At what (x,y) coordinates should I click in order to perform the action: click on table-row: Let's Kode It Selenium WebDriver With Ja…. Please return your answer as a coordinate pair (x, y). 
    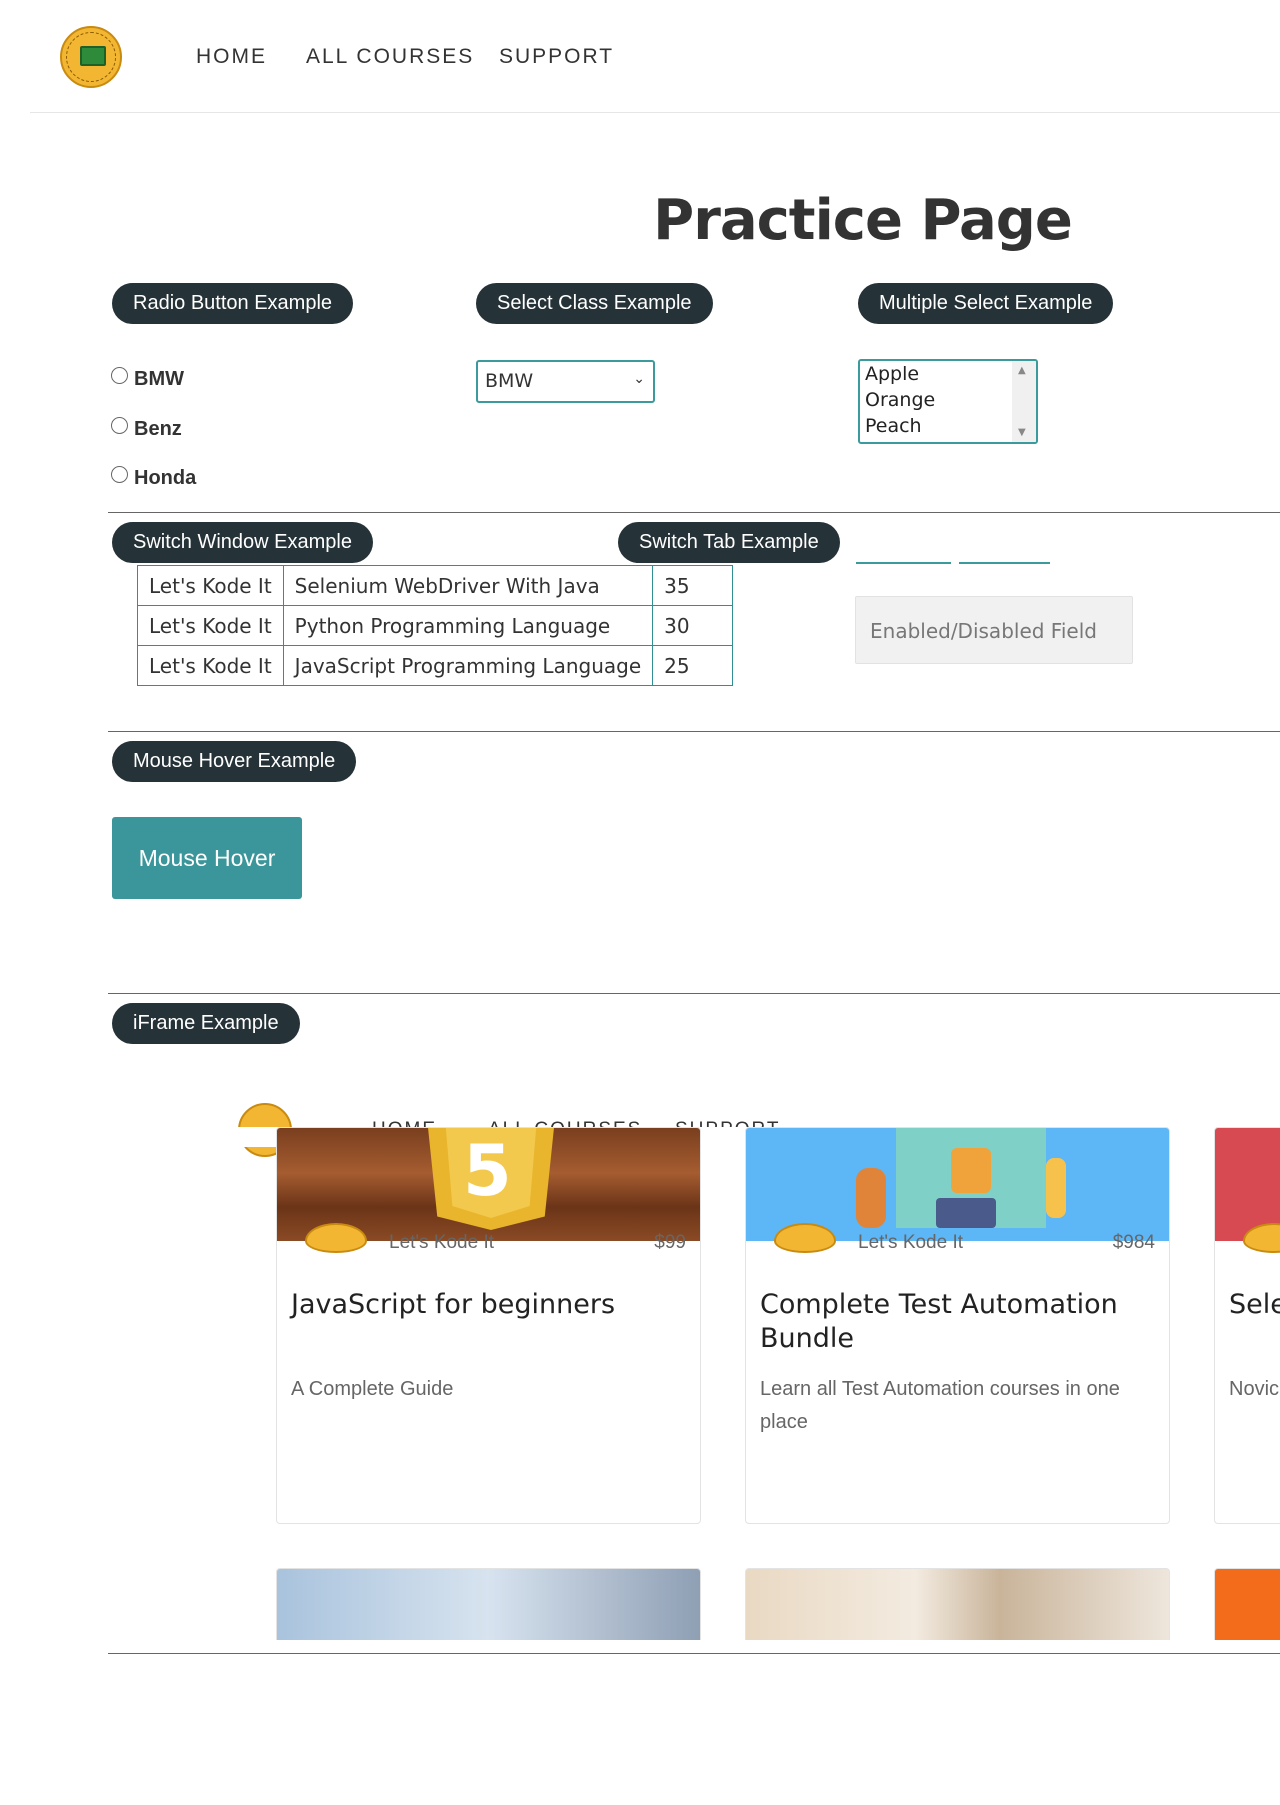
    Looking at the image, I should click on (435, 585).